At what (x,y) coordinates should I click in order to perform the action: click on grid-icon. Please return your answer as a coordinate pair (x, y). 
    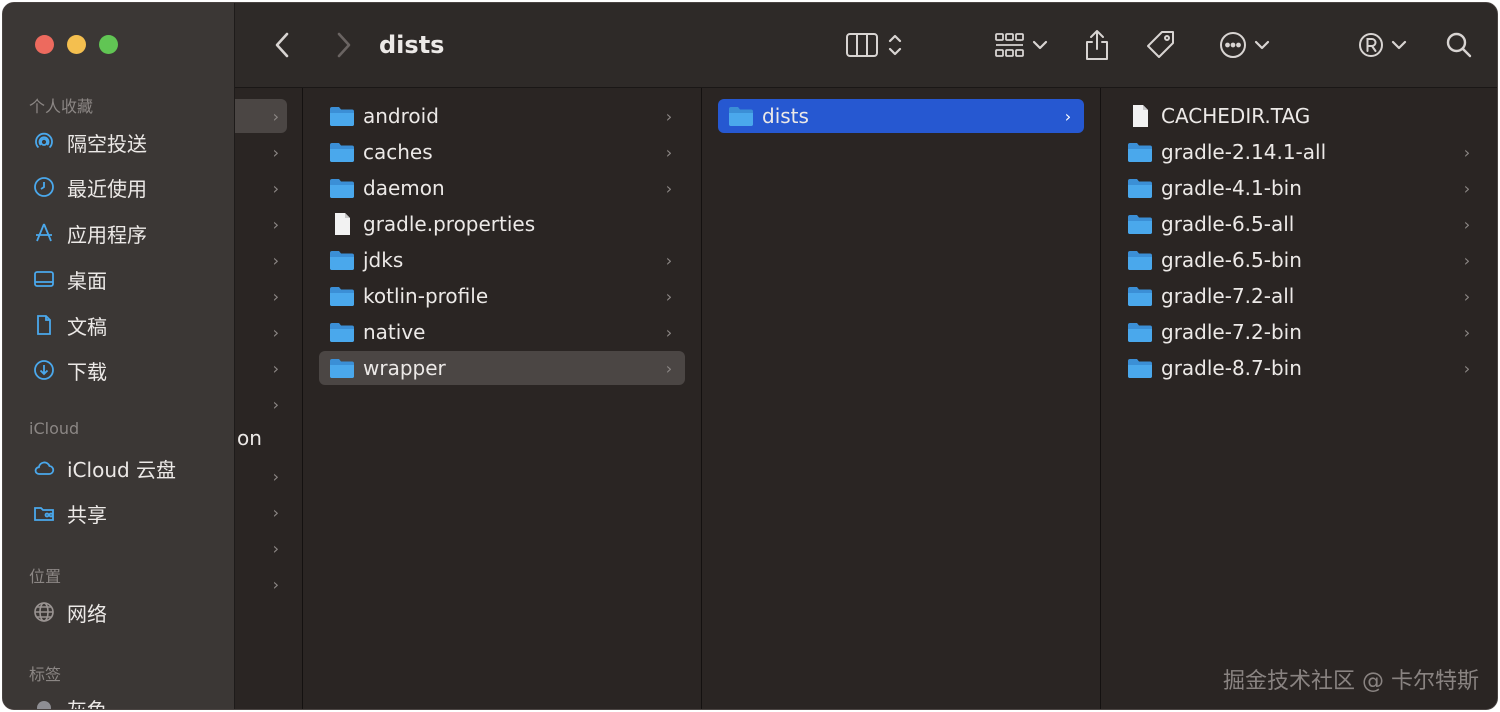
    Looking at the image, I should click on (1009, 45).